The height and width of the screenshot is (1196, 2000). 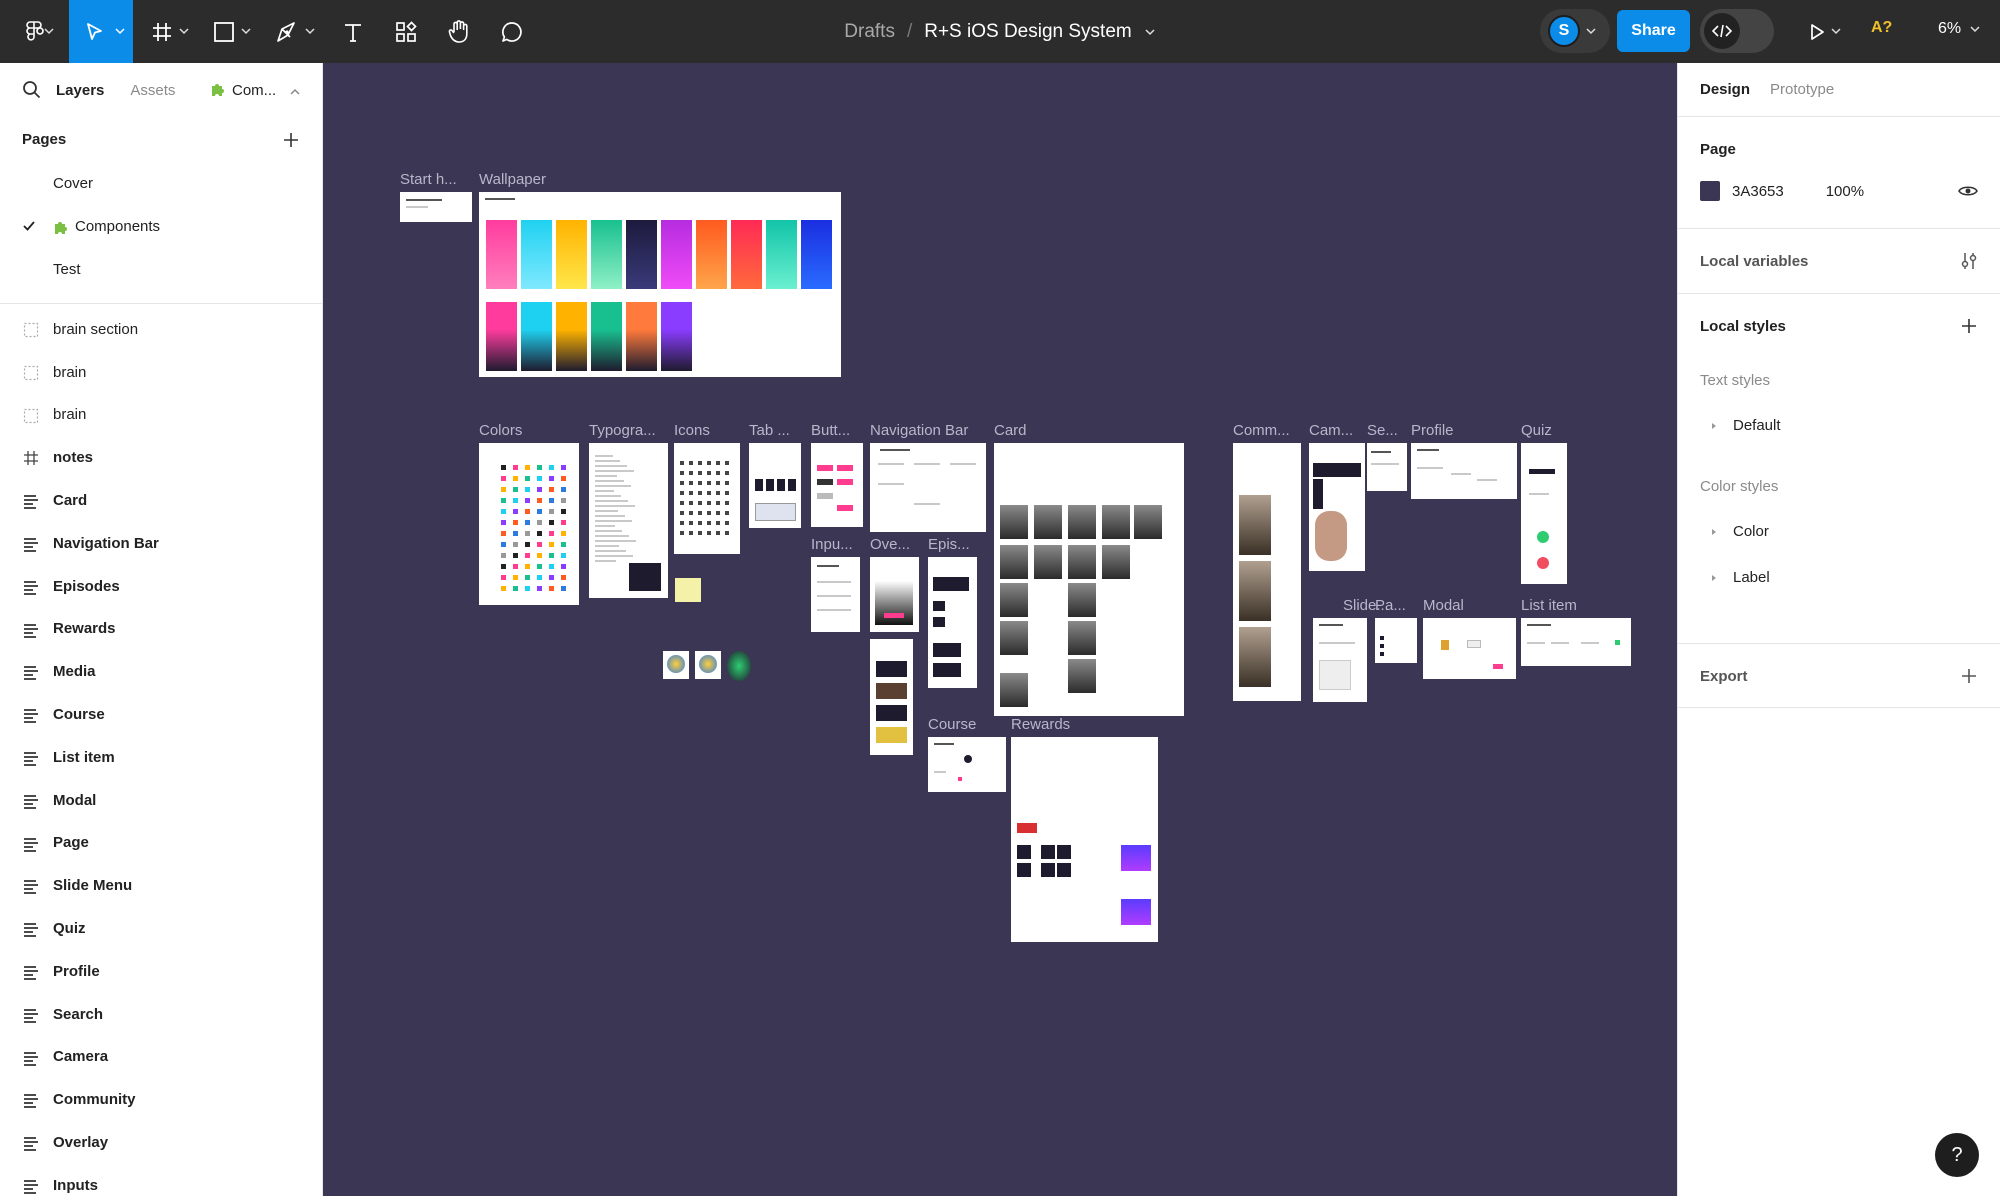 I want to click on local-variables-title: Local variables, so click(x=1839, y=261).